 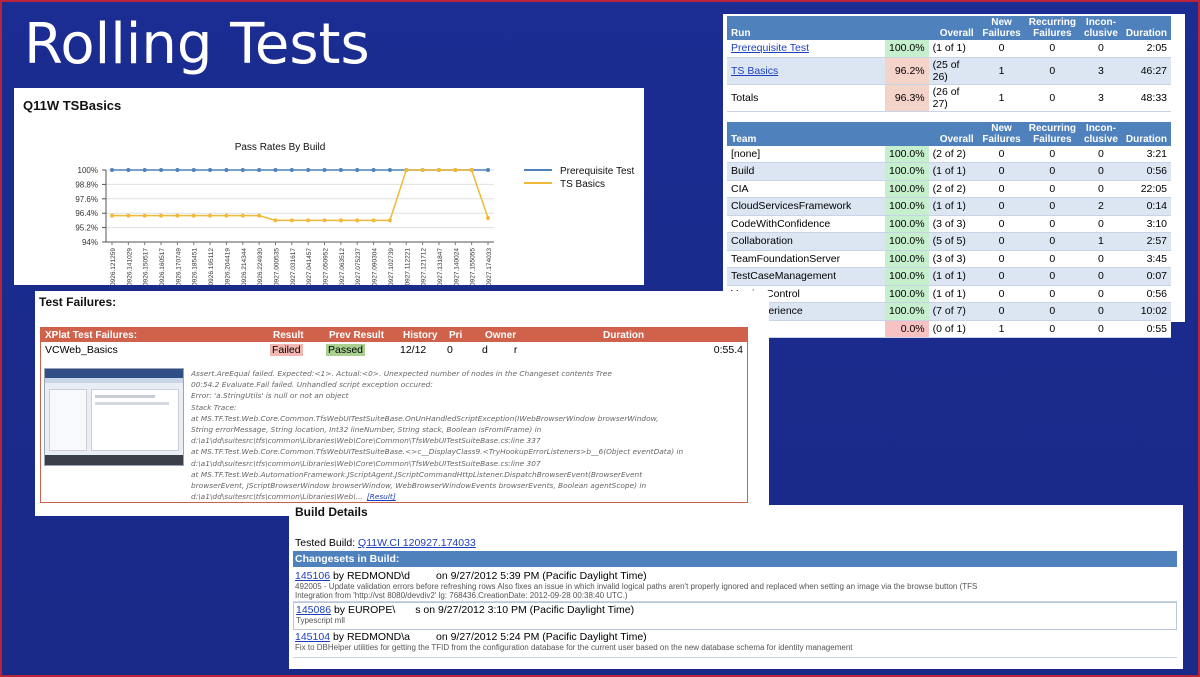 What do you see at coordinates (806, 154) in the screenshot?
I see `team-name: [none]` at bounding box center [806, 154].